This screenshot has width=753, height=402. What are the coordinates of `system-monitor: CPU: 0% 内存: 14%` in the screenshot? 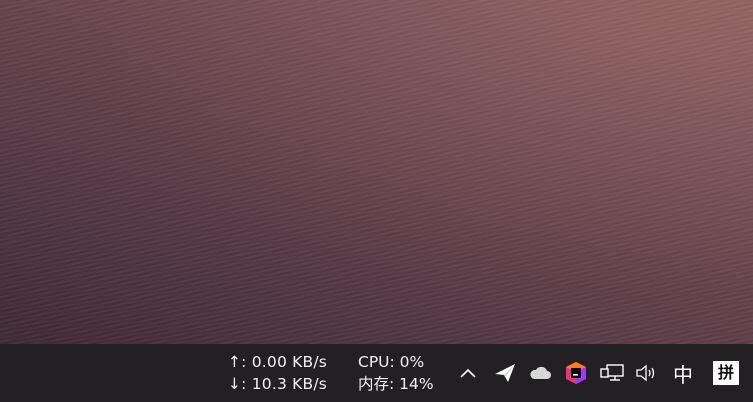 It's located at (404, 373).